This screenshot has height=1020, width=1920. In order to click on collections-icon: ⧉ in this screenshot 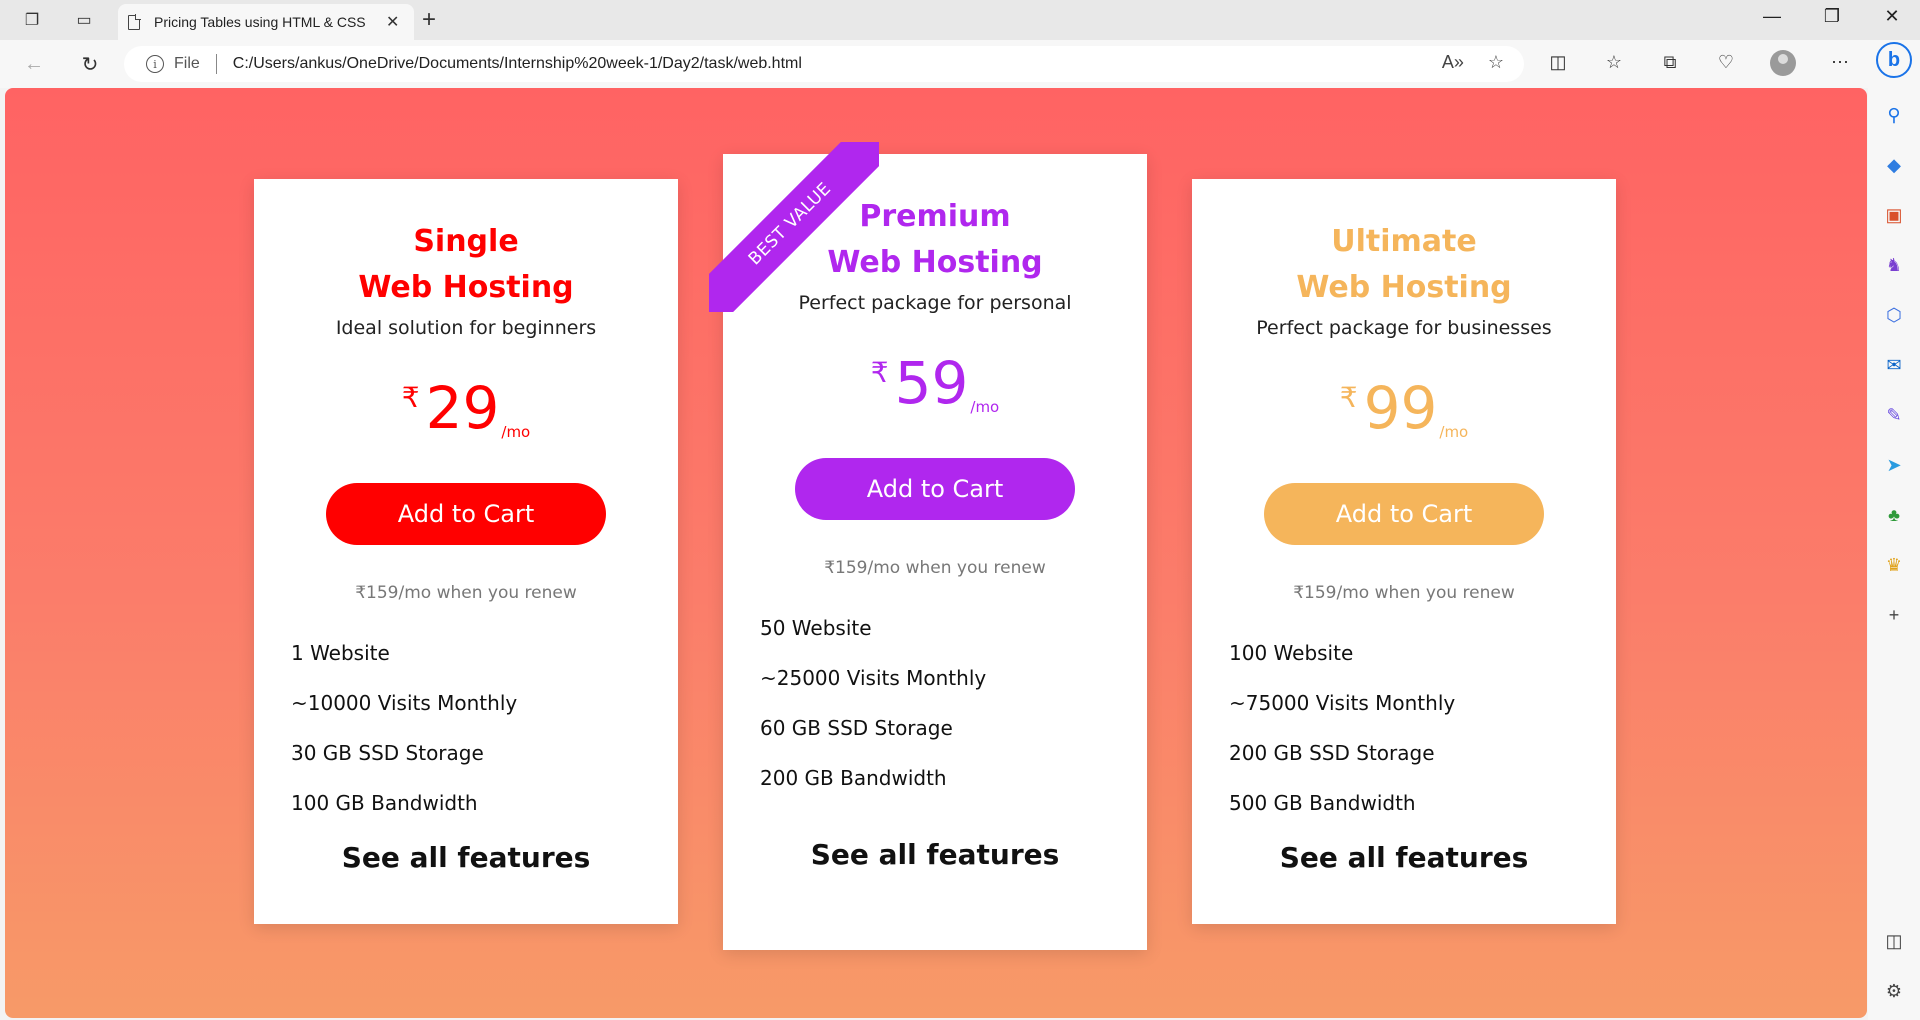, I will do `click(1670, 62)`.